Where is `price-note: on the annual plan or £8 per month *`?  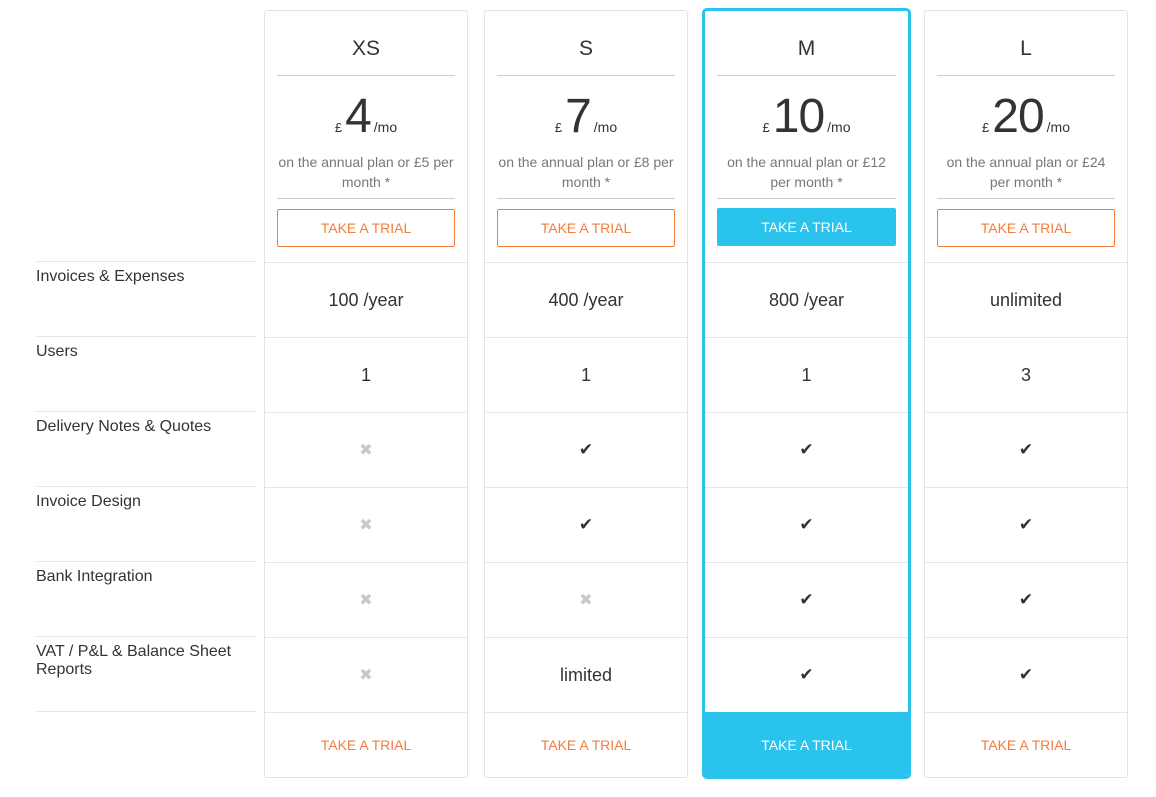
price-note: on the annual plan or £8 per month * is located at coordinates (586, 172).